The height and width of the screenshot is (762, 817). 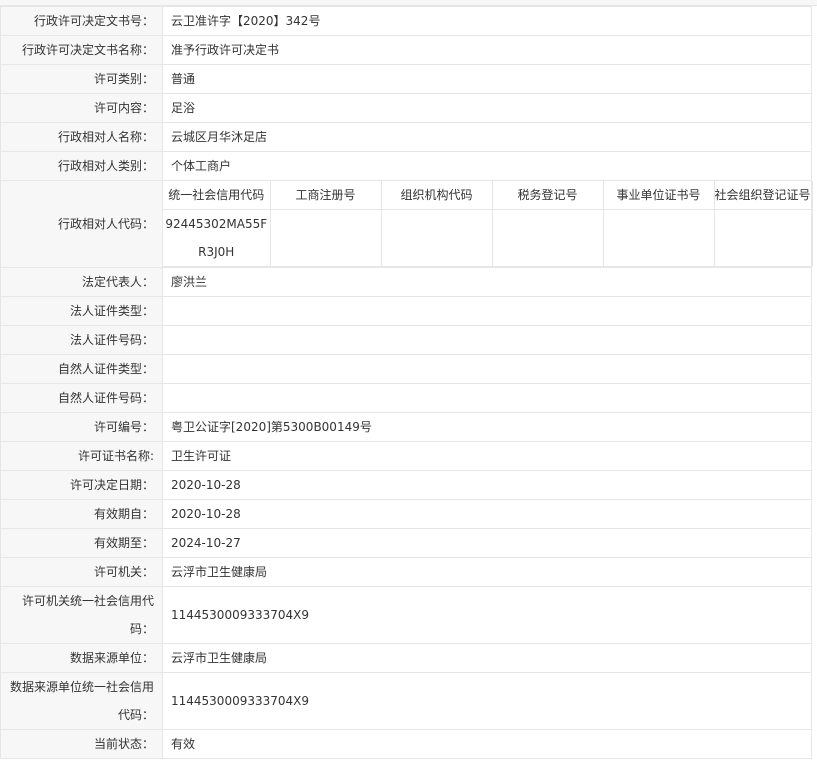 I want to click on field-label: 许可编号：, so click(x=81, y=427).